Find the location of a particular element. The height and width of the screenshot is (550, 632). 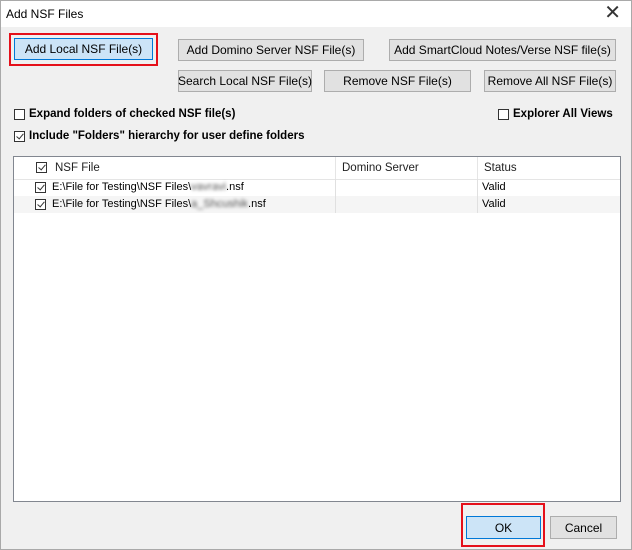

explorer-all-views-box is located at coordinates (503, 114).